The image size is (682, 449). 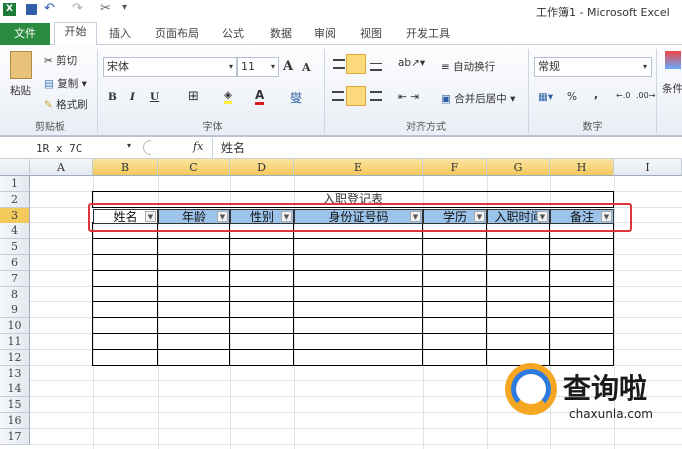 I want to click on column-header-E: E, so click(x=358, y=167).